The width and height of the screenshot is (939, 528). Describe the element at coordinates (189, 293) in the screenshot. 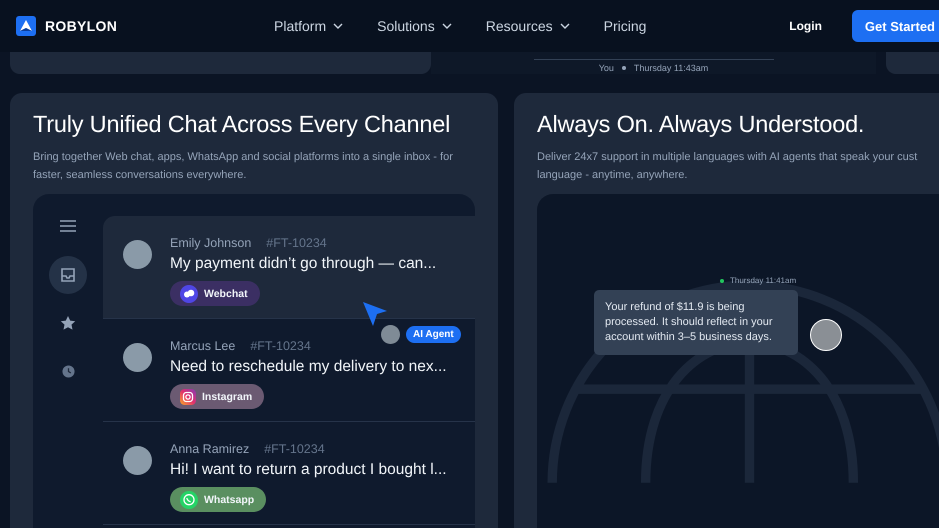

I see `chat-bubbles-icon` at that location.